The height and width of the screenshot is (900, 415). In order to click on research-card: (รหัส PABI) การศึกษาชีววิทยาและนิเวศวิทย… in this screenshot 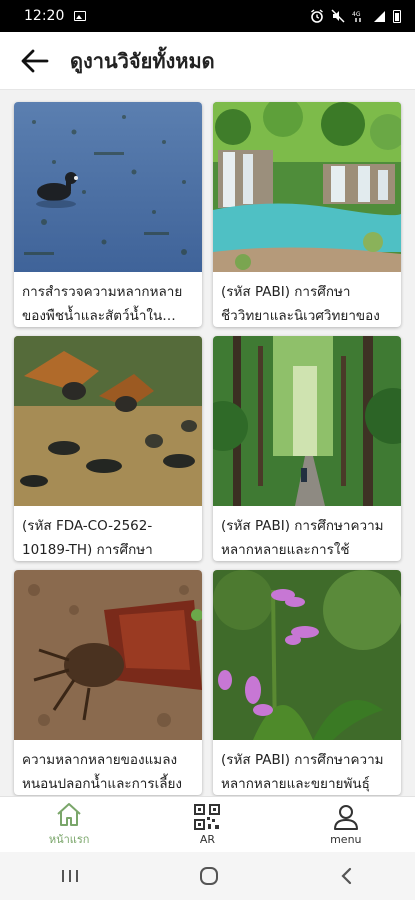, I will do `click(307, 214)`.